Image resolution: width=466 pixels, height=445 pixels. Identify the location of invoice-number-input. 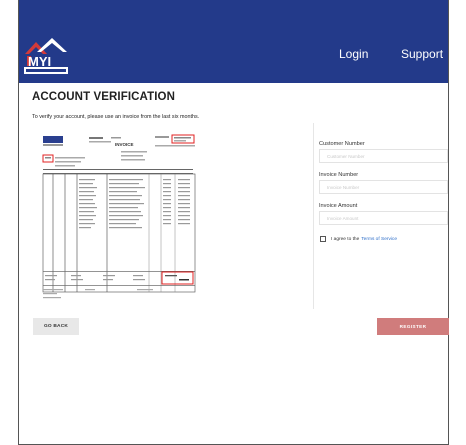
(383, 187).